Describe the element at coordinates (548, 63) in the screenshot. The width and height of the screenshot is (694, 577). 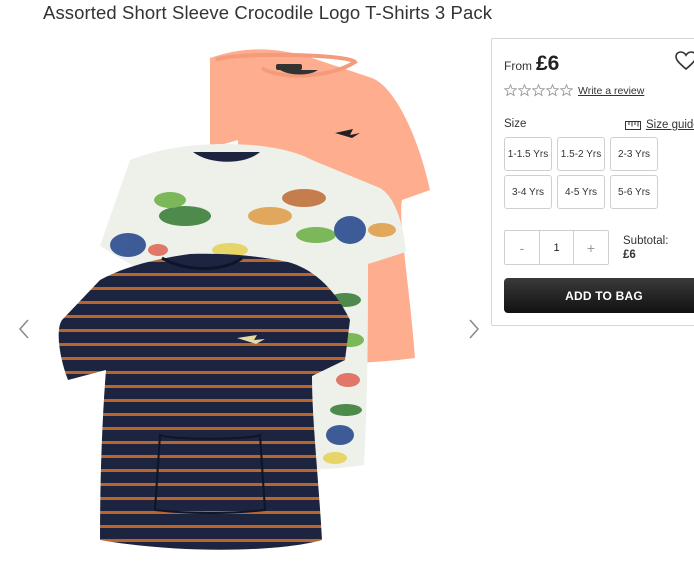
I see `price-value: £6` at that location.